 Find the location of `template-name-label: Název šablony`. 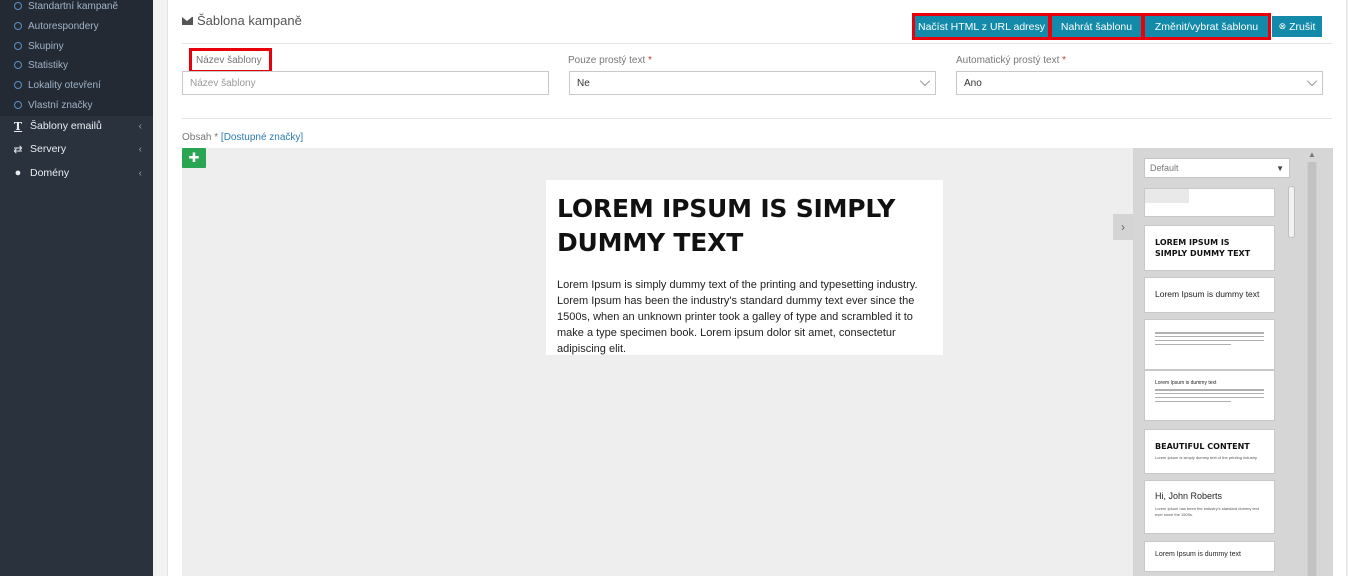

template-name-label: Název šablony is located at coordinates (230, 60).